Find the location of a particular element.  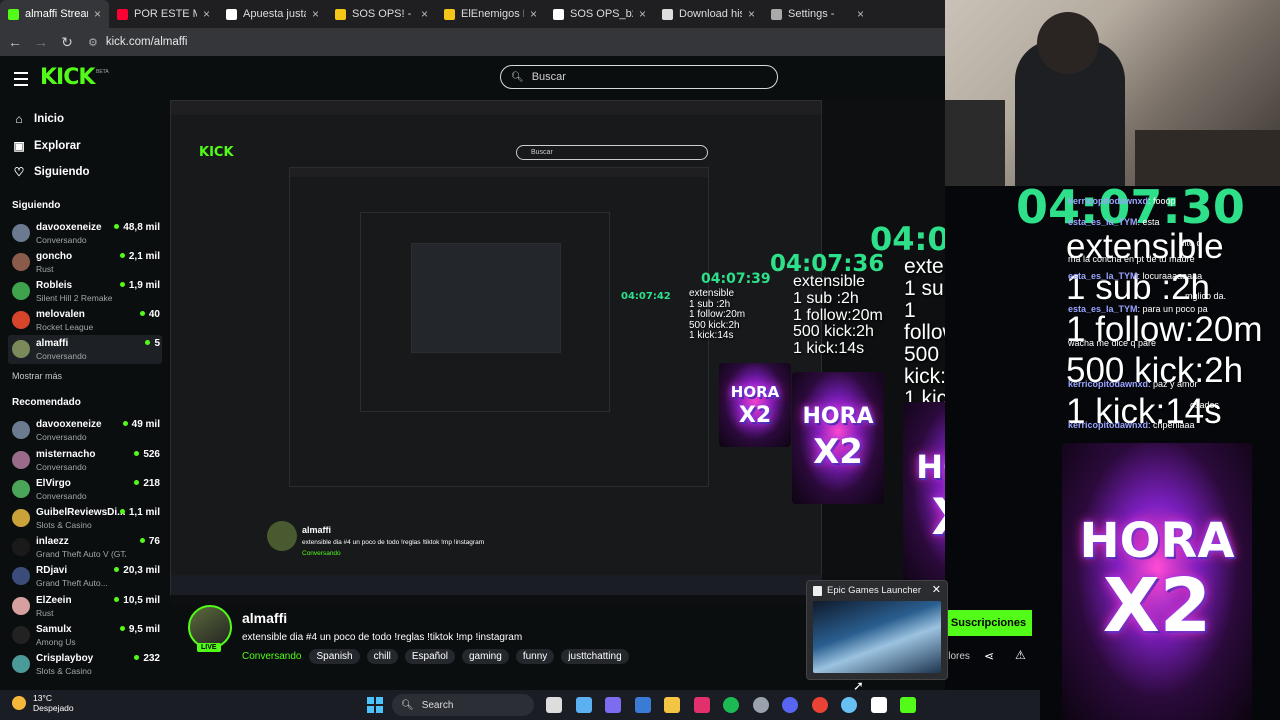

beta-badge: BETA is located at coordinates (102, 72).